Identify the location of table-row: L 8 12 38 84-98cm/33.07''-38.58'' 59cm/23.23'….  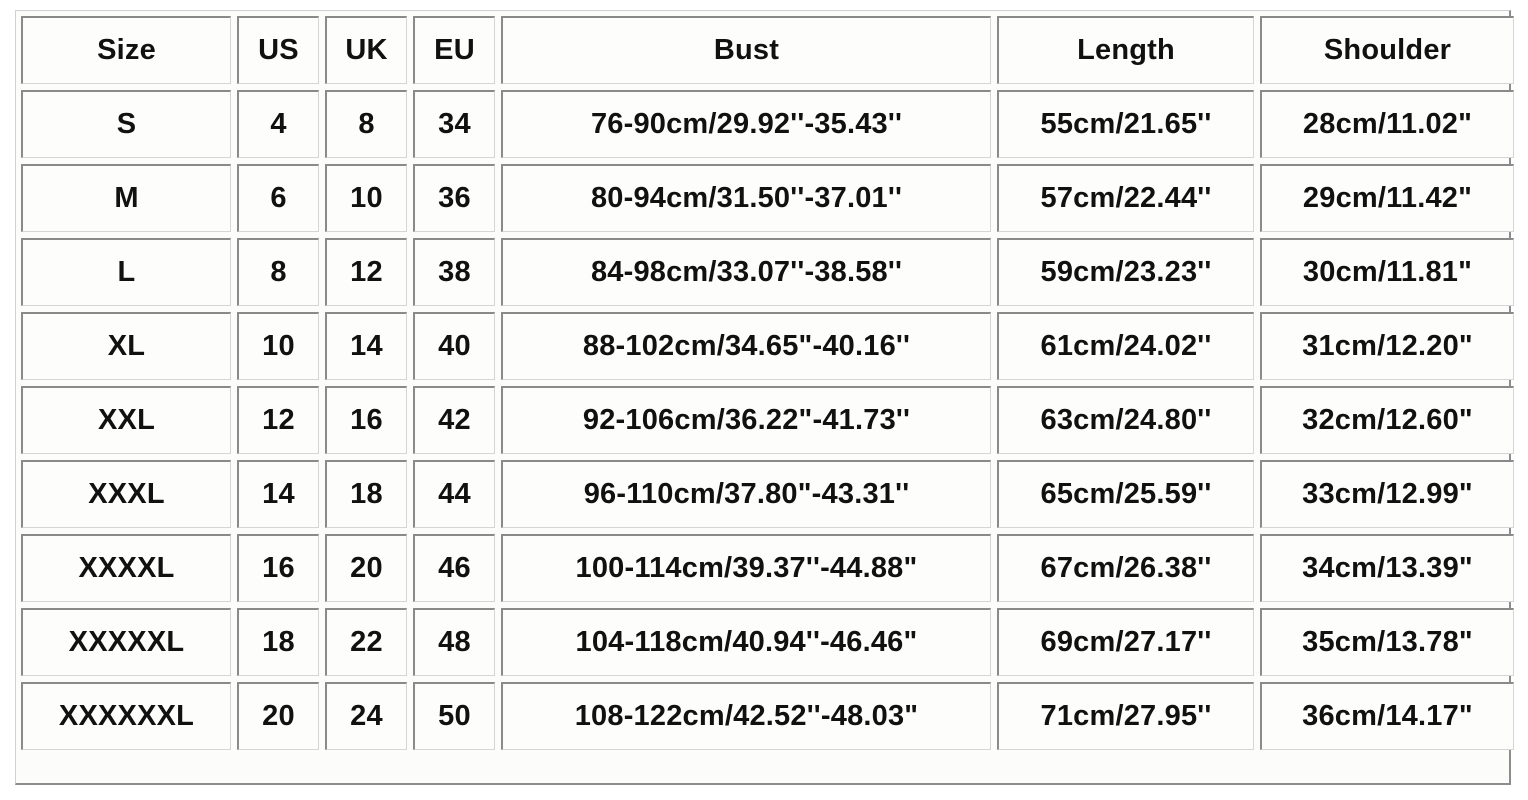
(767, 272).